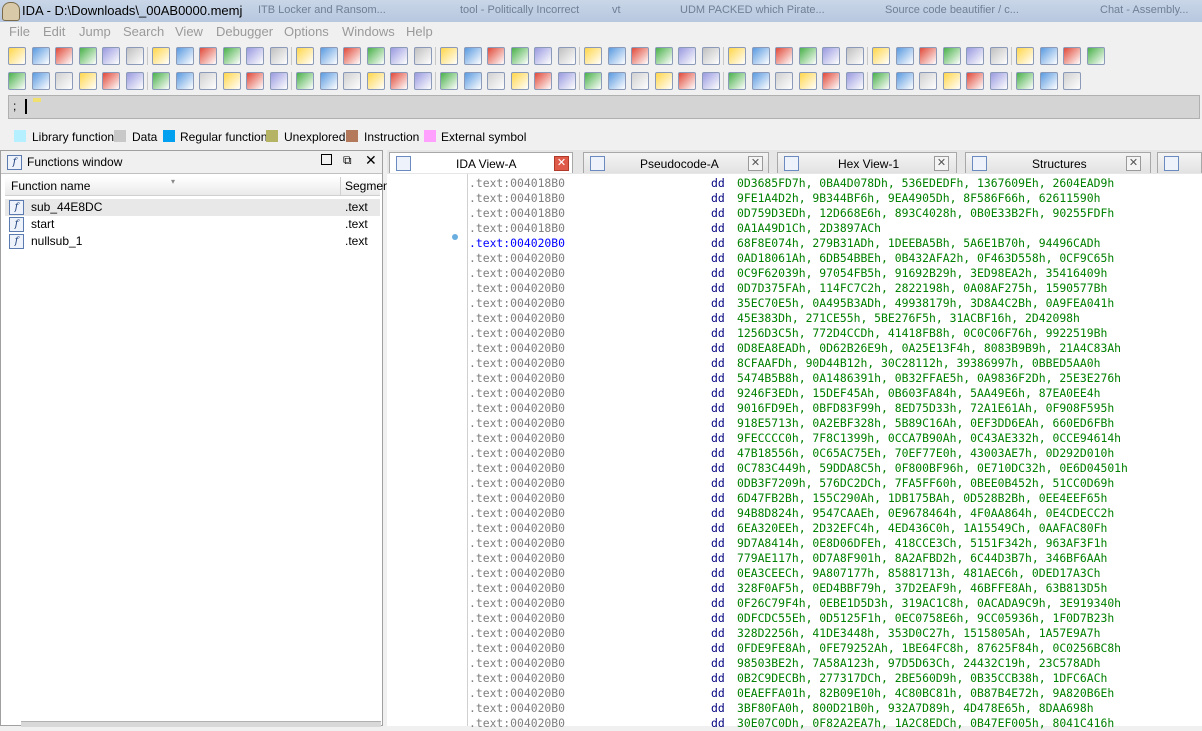 The image size is (1202, 731). Describe the element at coordinates (54, 31) in the screenshot. I see `menu-edit: Edit` at that location.